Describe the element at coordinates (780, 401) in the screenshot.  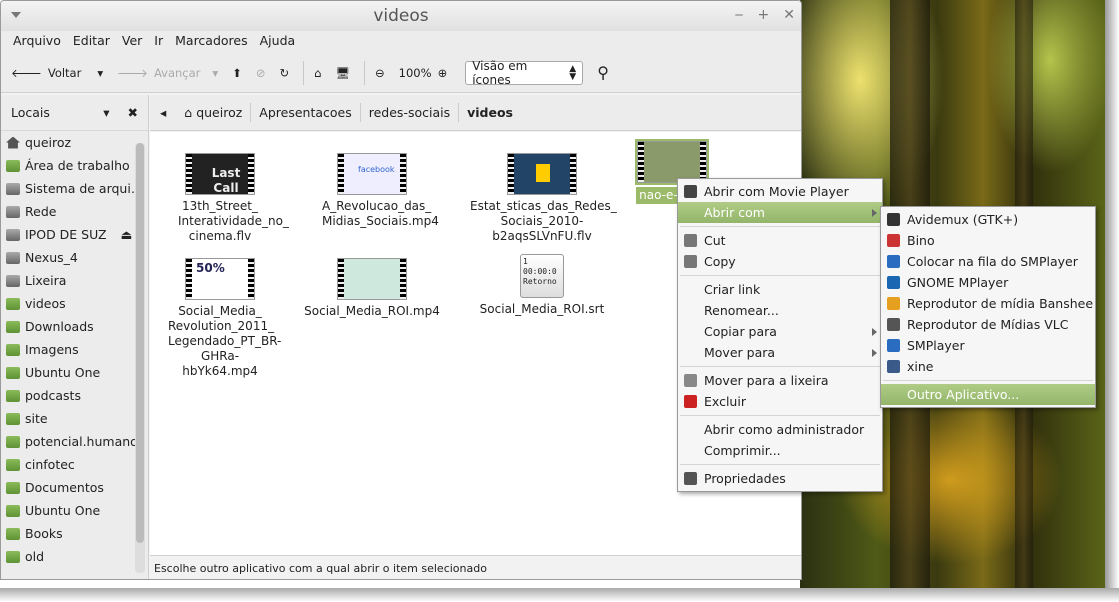
I see `menu-item: Excluir` at that location.